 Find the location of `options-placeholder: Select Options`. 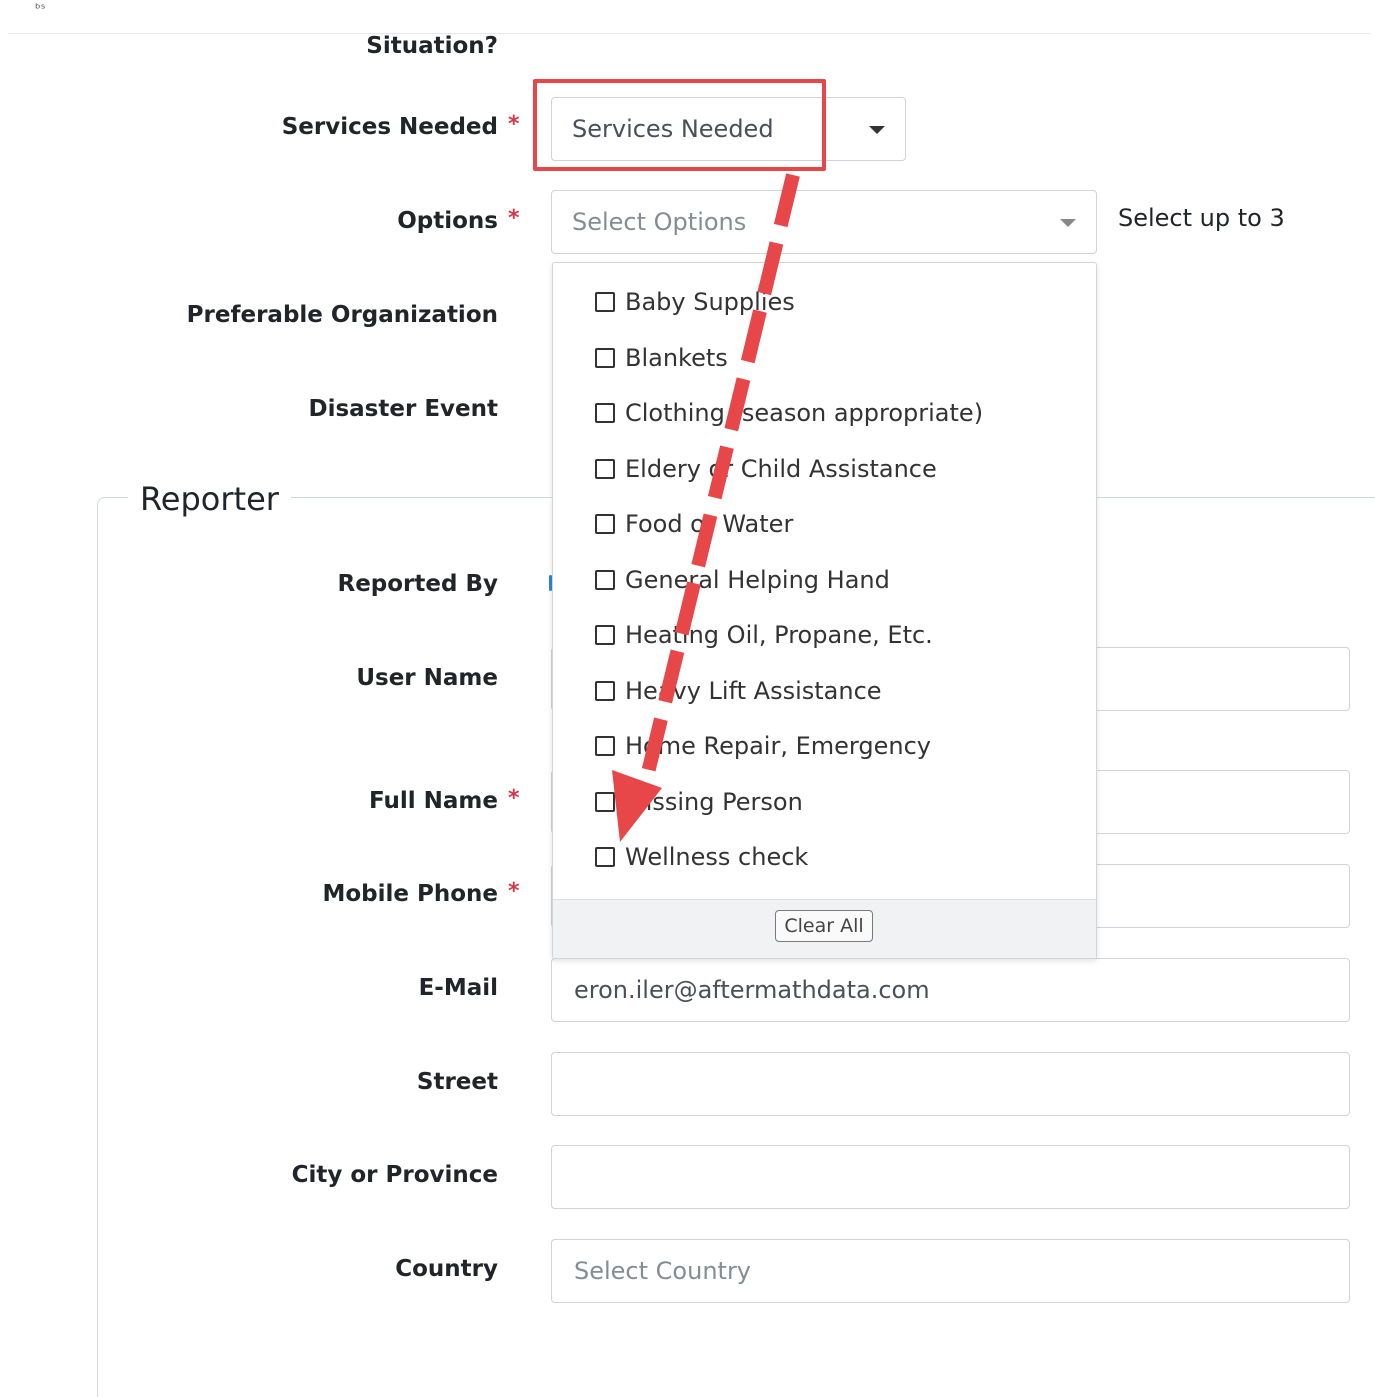

options-placeholder: Select Options is located at coordinates (659, 222).